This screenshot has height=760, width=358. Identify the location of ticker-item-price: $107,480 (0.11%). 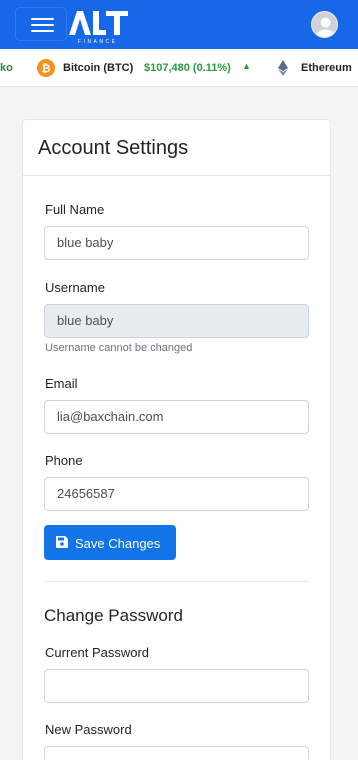
(187, 68).